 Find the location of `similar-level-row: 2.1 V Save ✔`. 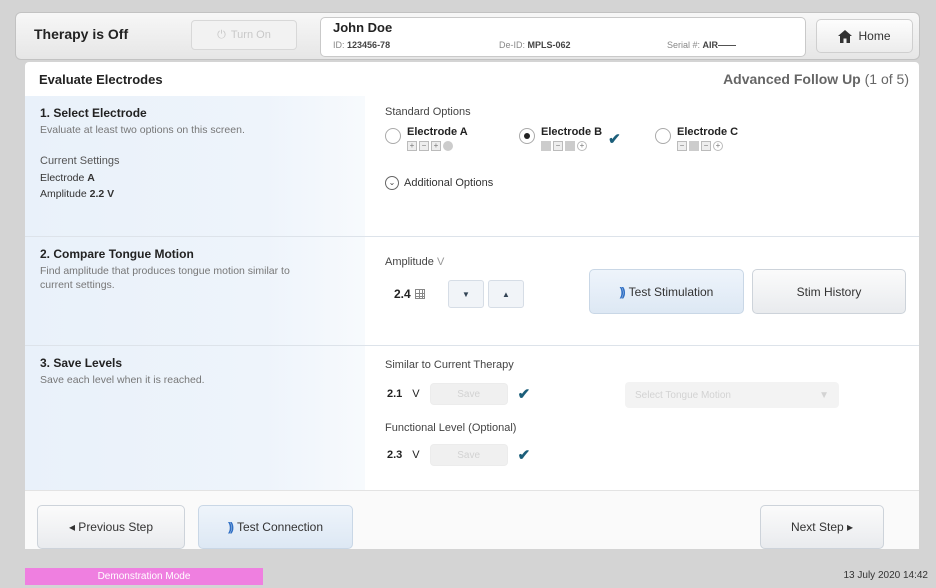

similar-level-row: 2.1 V Save ✔ is located at coordinates (458, 394).